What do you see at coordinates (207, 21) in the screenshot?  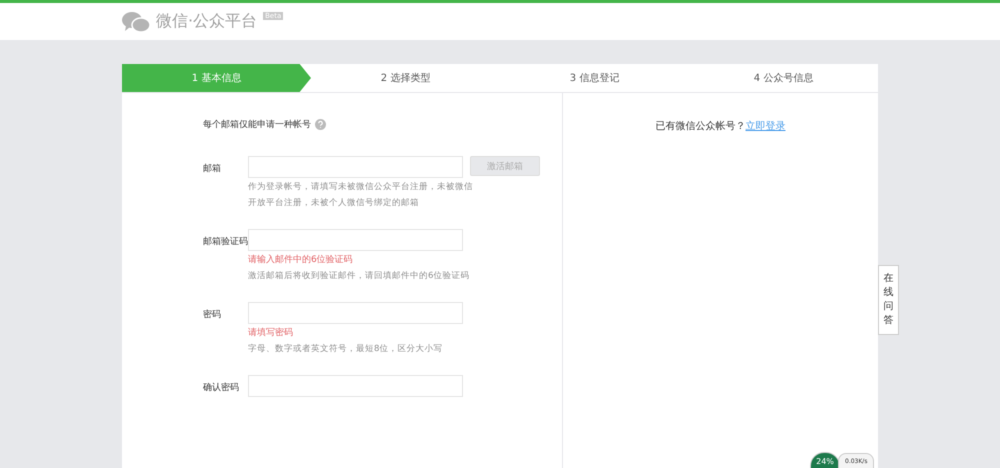 I see `logo-text: 微信·公众平台` at bounding box center [207, 21].